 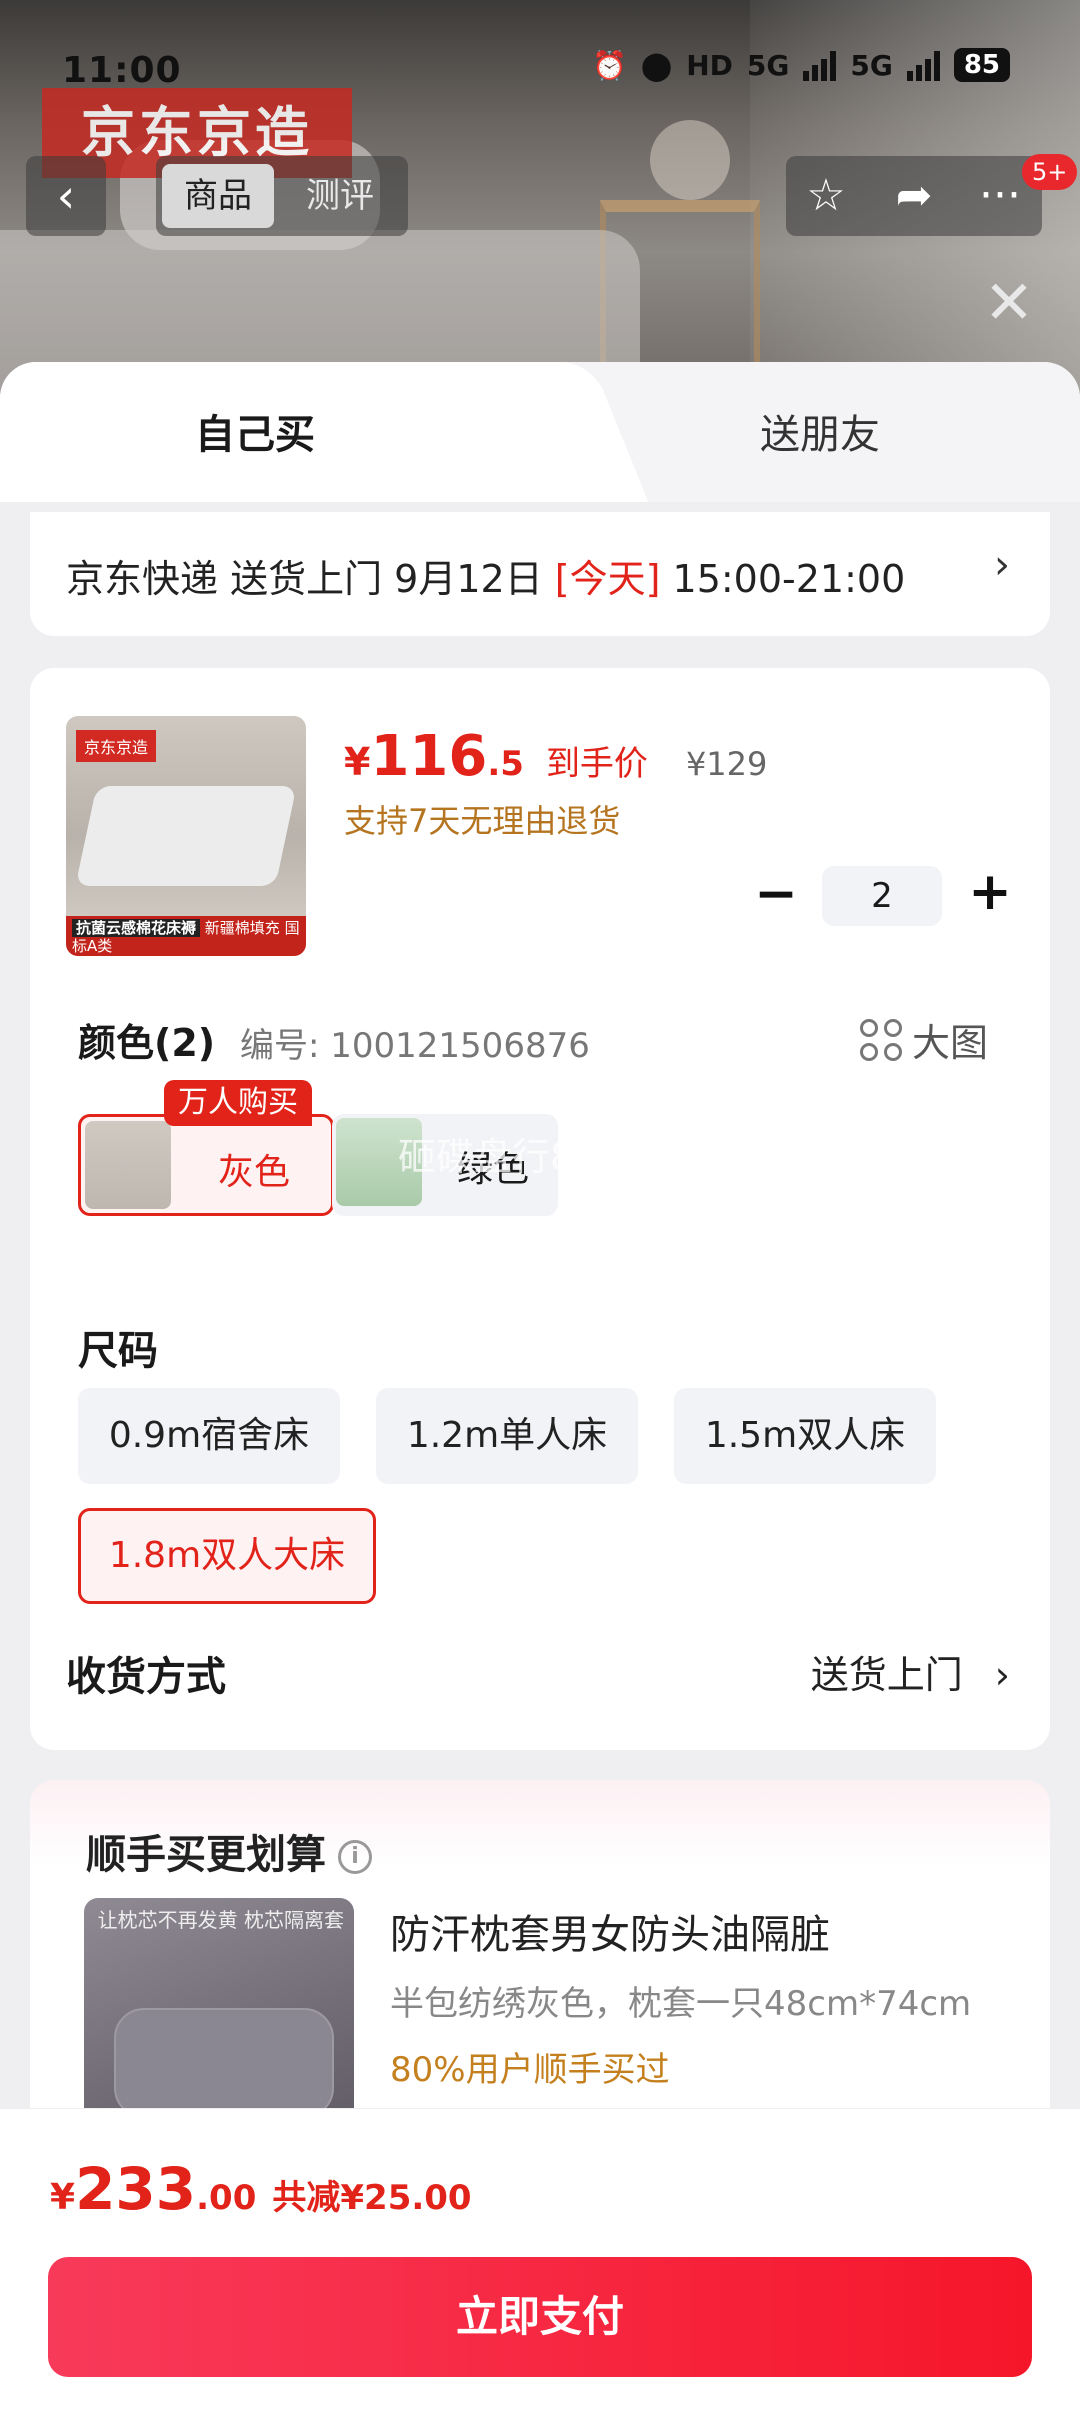 I want to click on grid-icon, so click(x=881, y=1039).